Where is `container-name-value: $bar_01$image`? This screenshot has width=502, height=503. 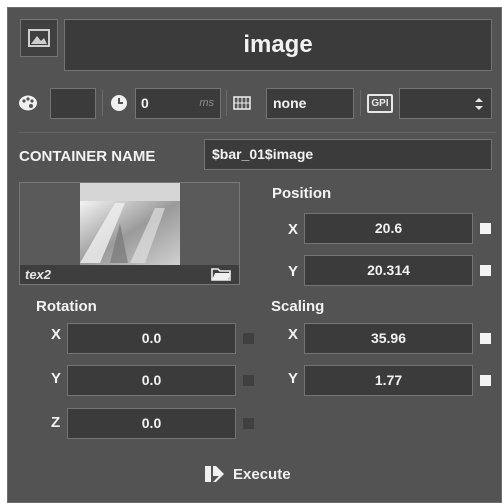
container-name-value: $bar_01$image is located at coordinates (263, 154).